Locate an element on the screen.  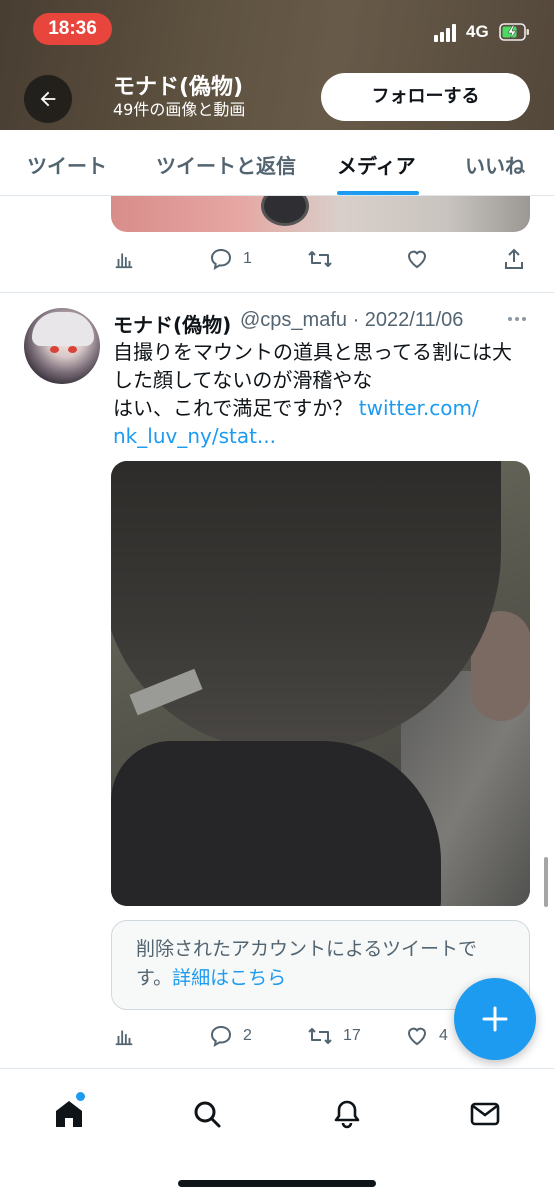
notifications-icon is located at coordinates (347, 1114).